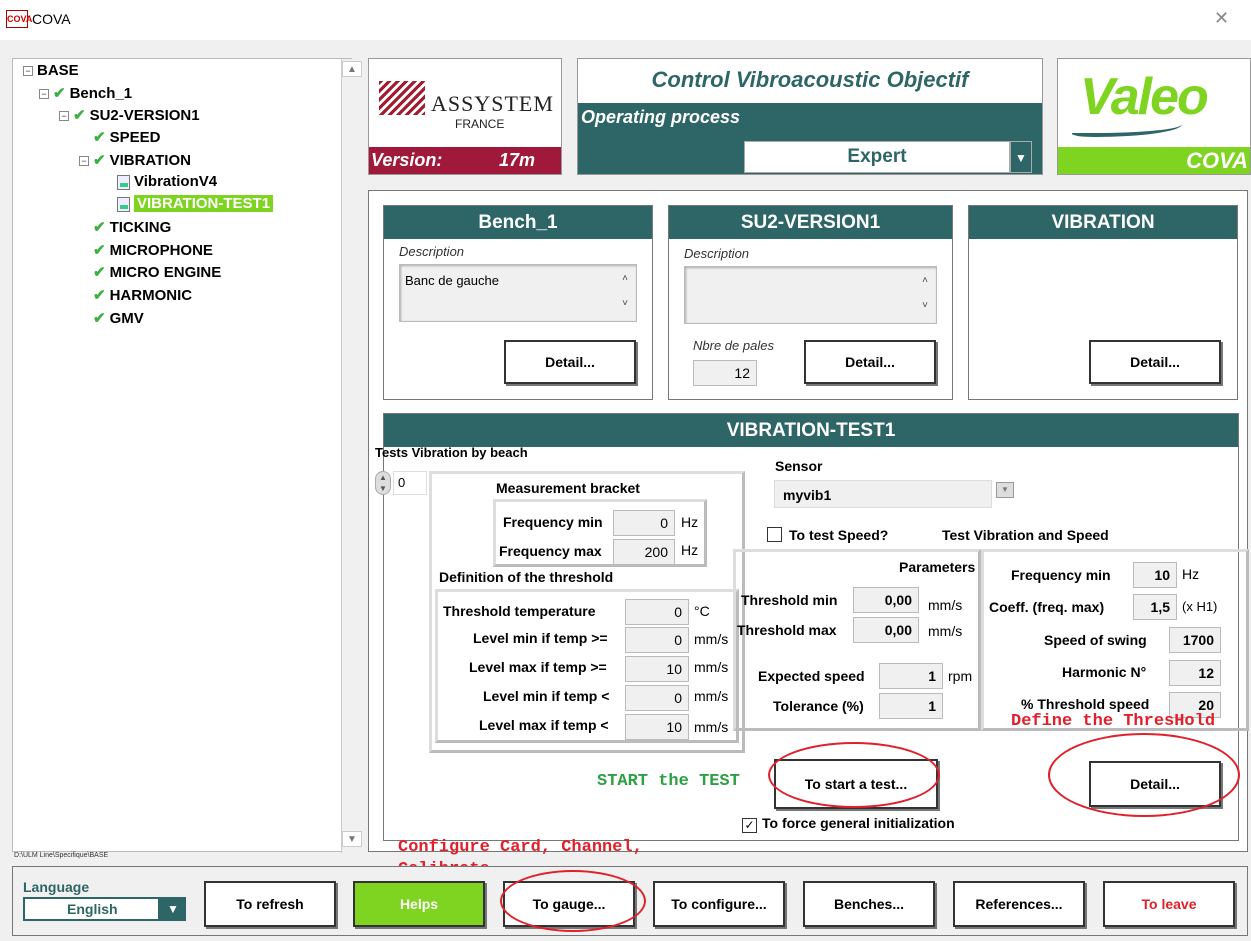 The image size is (1251, 941). What do you see at coordinates (789, 600) in the screenshot?
I see `threshold-min-label: Threshold min` at bounding box center [789, 600].